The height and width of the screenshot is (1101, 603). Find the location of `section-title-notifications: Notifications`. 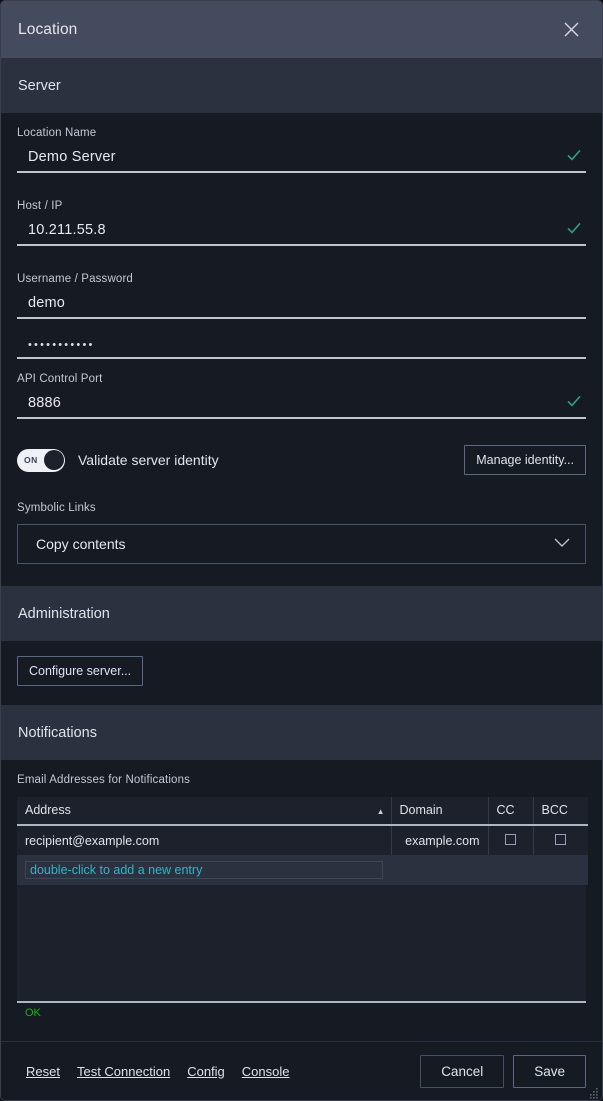

section-title-notifications: Notifications is located at coordinates (57, 732).